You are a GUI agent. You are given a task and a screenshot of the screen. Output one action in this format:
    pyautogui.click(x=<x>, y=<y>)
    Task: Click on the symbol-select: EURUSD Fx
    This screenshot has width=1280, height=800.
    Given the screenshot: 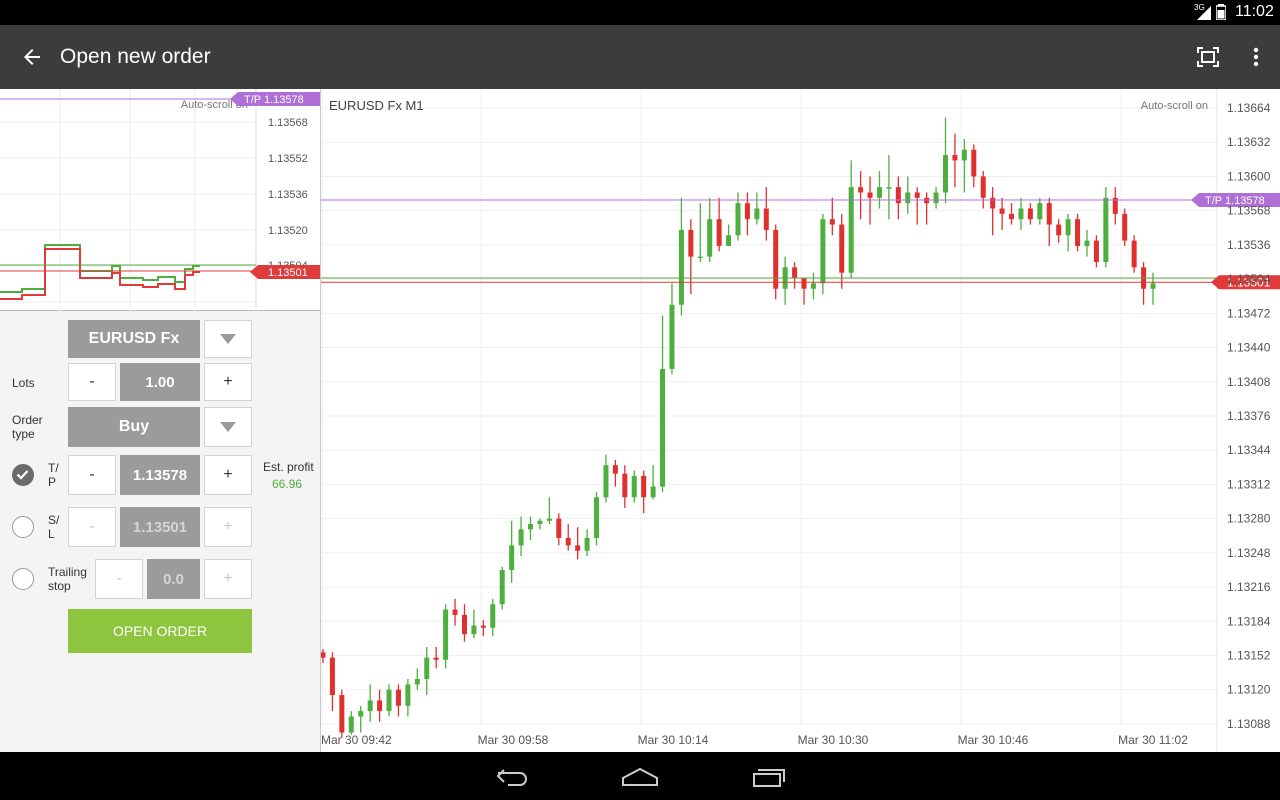 What is the action you would take?
    pyautogui.click(x=134, y=339)
    